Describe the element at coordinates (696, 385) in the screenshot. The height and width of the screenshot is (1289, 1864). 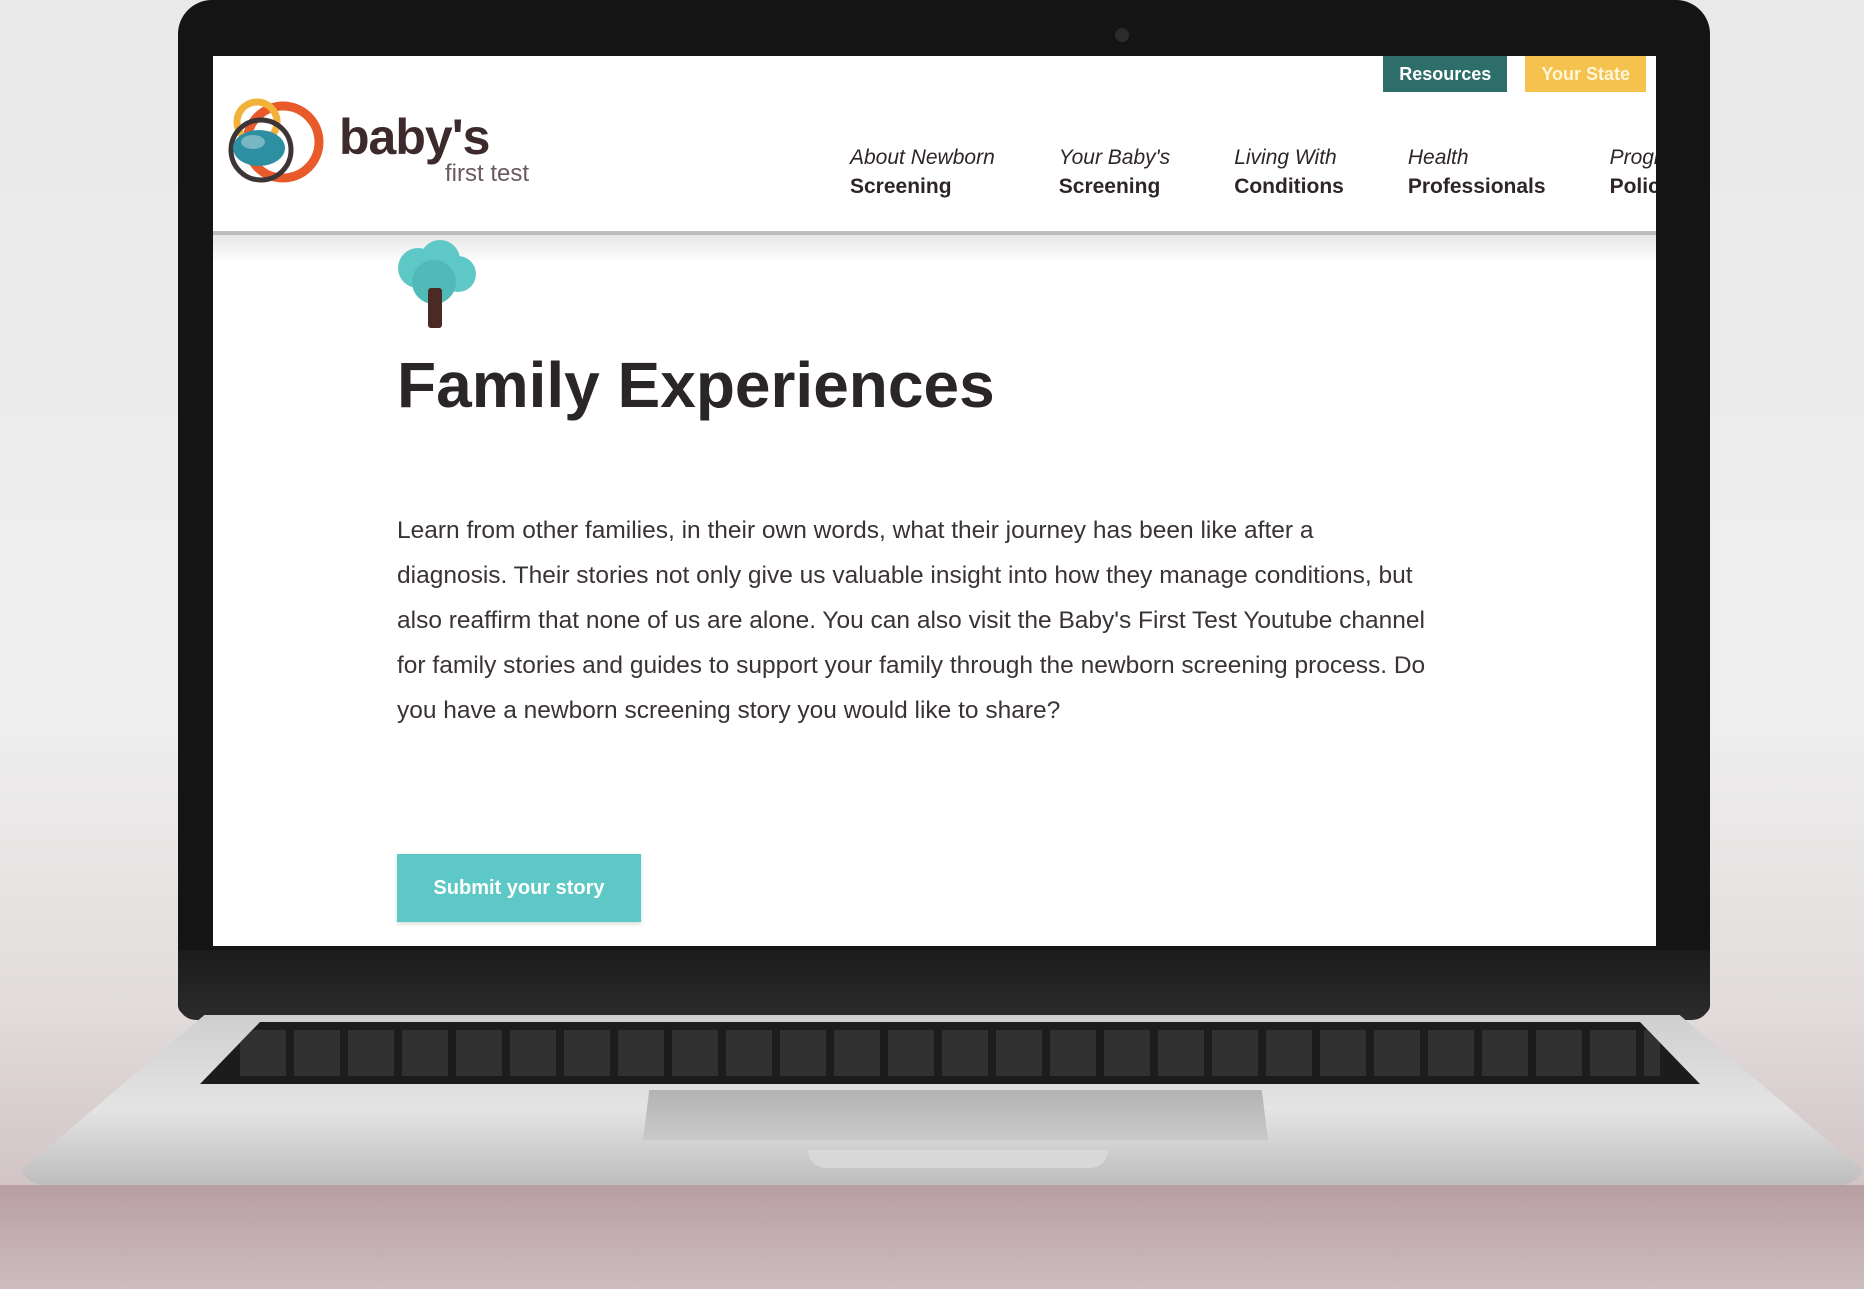
I see `page-title: Family Experiences` at that location.